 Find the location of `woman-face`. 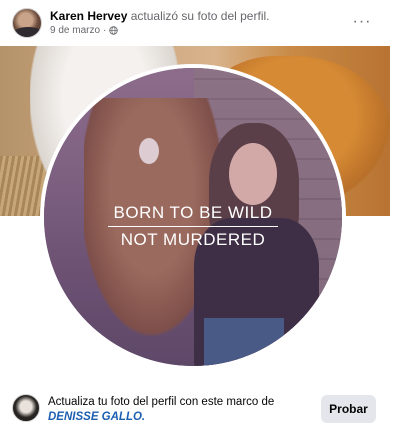

woman-face is located at coordinates (253, 174).